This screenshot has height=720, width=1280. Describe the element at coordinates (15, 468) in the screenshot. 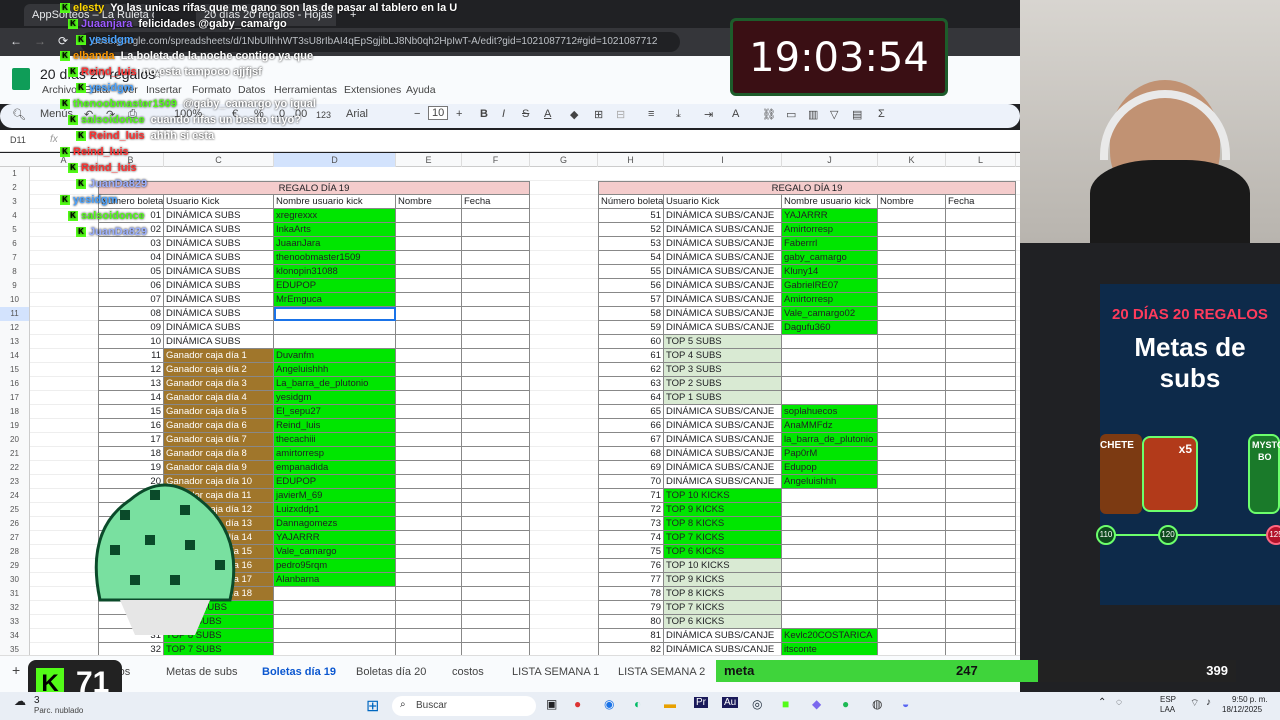

I see `row-header: 22` at that location.